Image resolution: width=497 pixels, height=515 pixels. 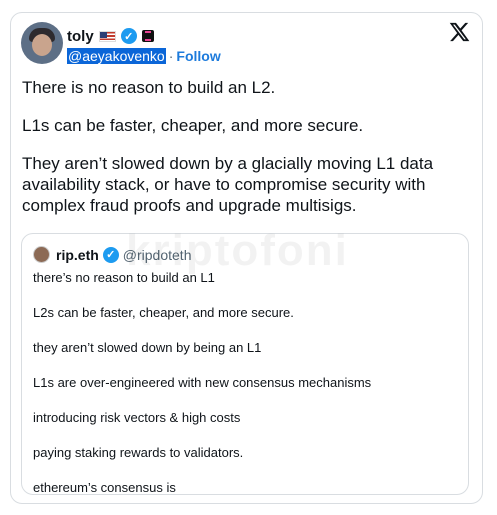 I want to click on affiliation-badge-icon, so click(x=147, y=36).